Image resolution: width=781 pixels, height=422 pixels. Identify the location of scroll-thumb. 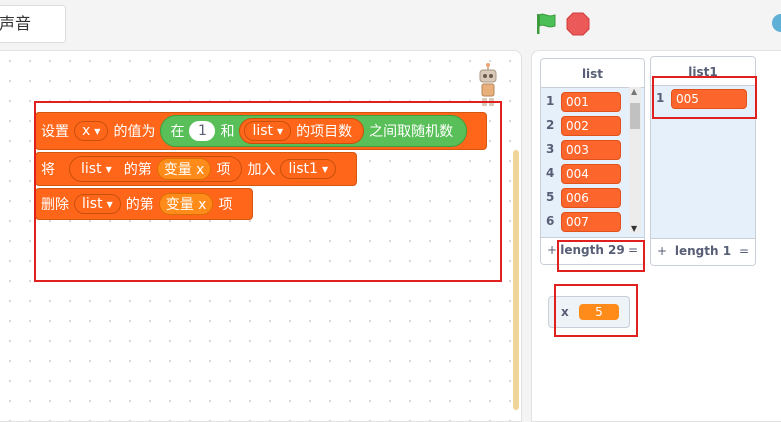
(635, 116).